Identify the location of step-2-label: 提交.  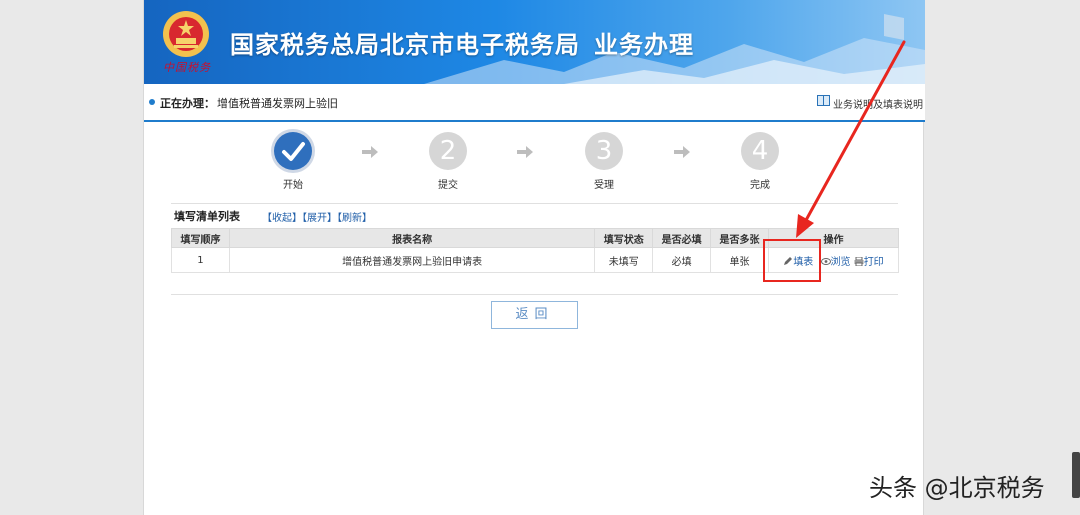
(448, 185).